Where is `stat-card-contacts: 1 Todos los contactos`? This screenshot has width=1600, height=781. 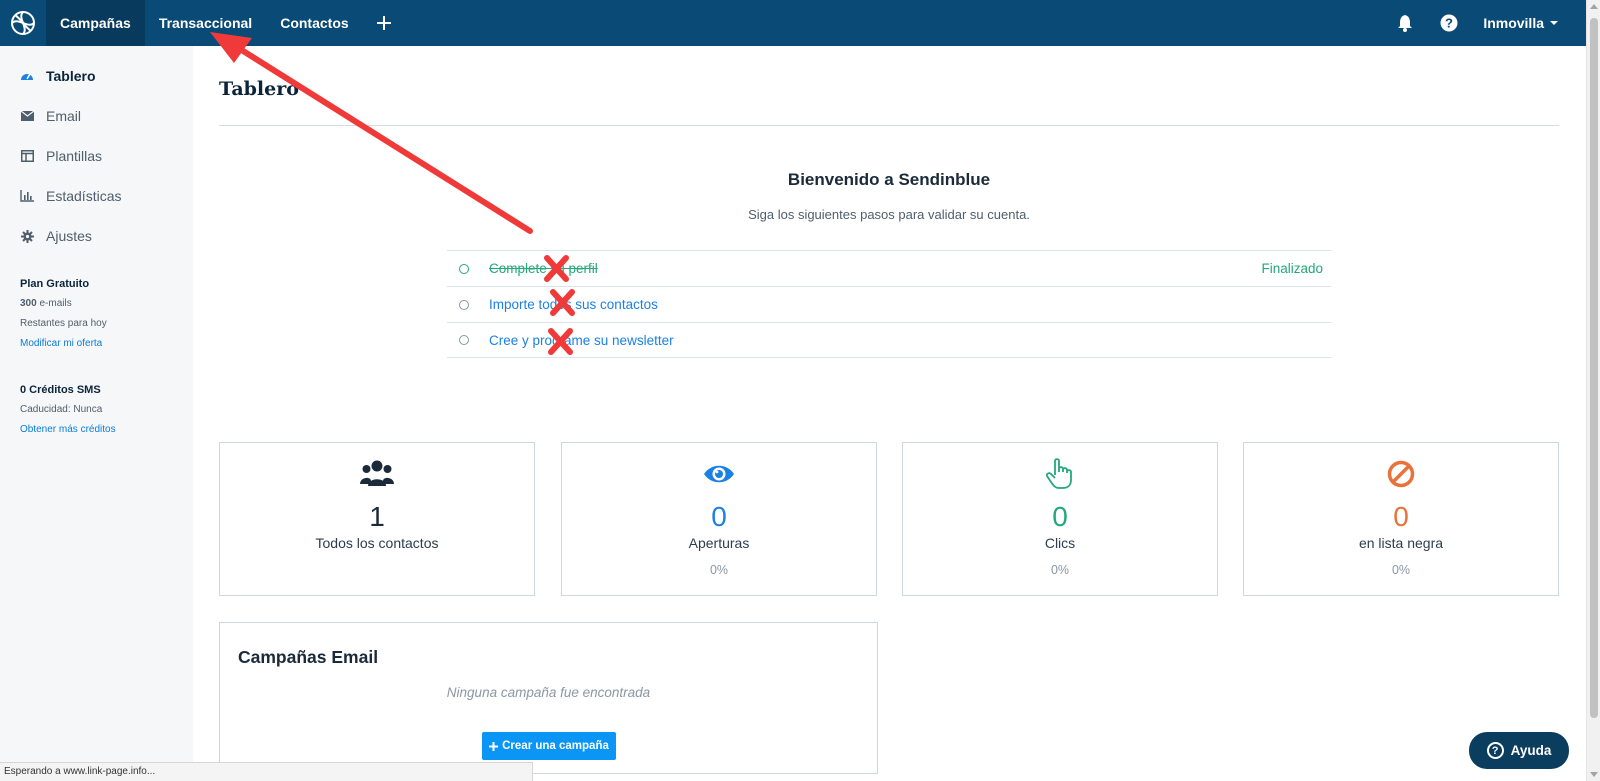
stat-card-contacts: 1 Todos los contactos is located at coordinates (377, 519).